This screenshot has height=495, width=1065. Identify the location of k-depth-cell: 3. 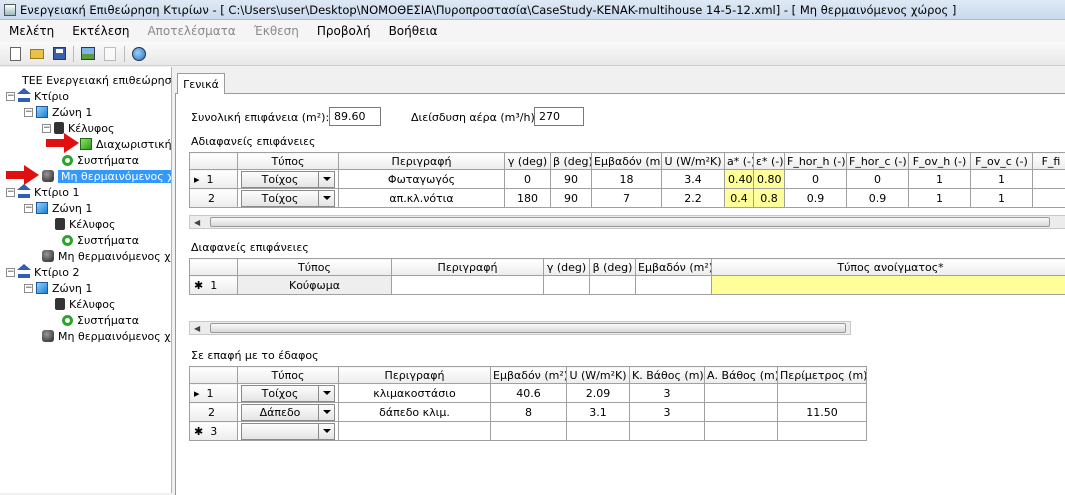
(667, 412).